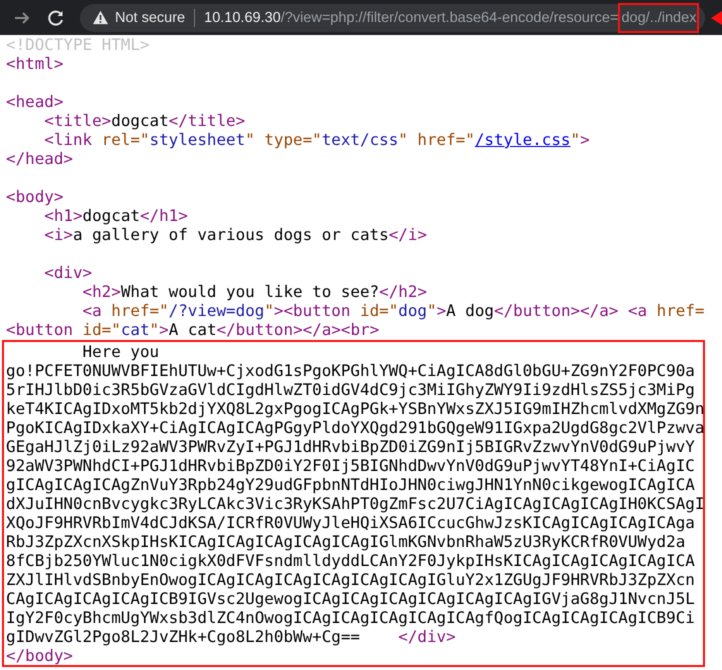  What do you see at coordinates (354, 408) in the screenshot?
I see `source-line: keT4KICAgIDxoMT5kb2djYXQ8L2gxPgogICAgPGk+YSBnYWxsZXJ5IG9mIHZhcmlvdXMgZG9n` at bounding box center [354, 408].